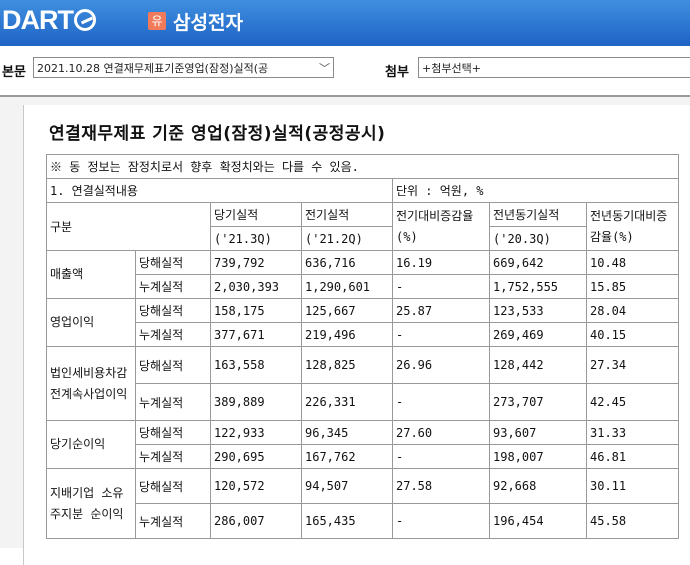 This screenshot has width=690, height=565. What do you see at coordinates (347, 486) in the screenshot?
I see `value-previous: 94,507` at bounding box center [347, 486].